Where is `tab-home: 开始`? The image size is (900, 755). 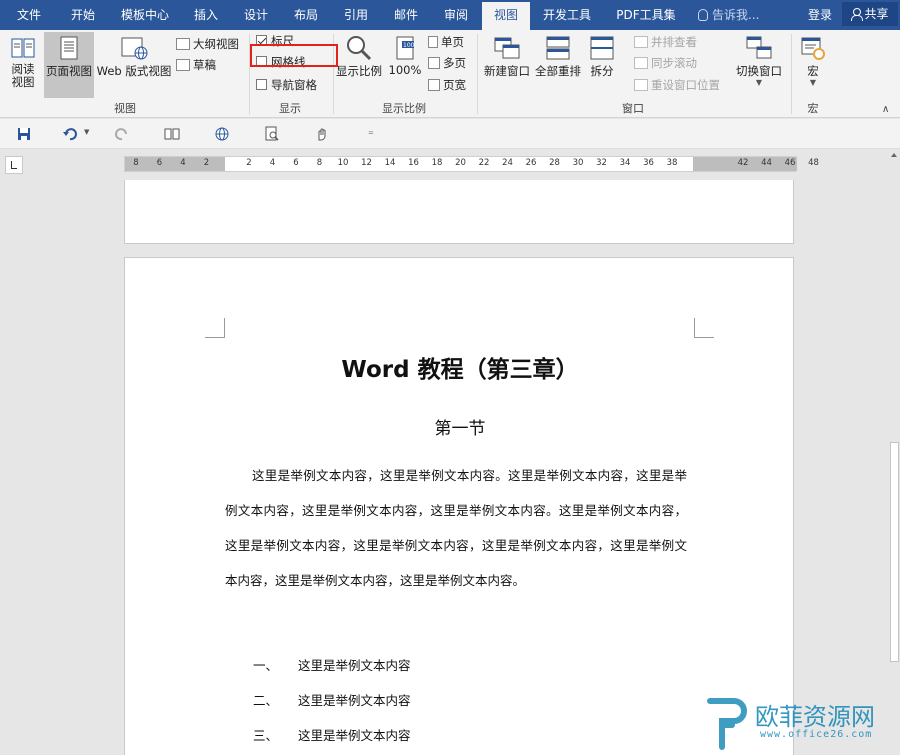
tab-home: 开始 is located at coordinates (83, 15).